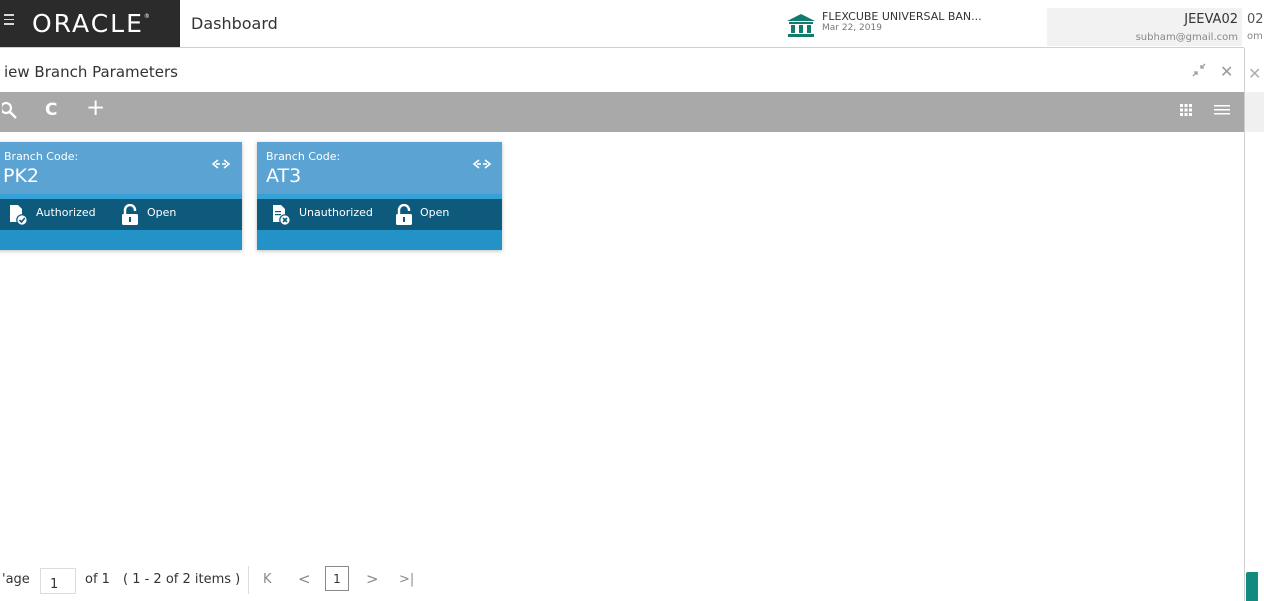 The height and width of the screenshot is (601, 1264). What do you see at coordinates (1255, 36) in the screenshot?
I see `user-email-ghost: om` at bounding box center [1255, 36].